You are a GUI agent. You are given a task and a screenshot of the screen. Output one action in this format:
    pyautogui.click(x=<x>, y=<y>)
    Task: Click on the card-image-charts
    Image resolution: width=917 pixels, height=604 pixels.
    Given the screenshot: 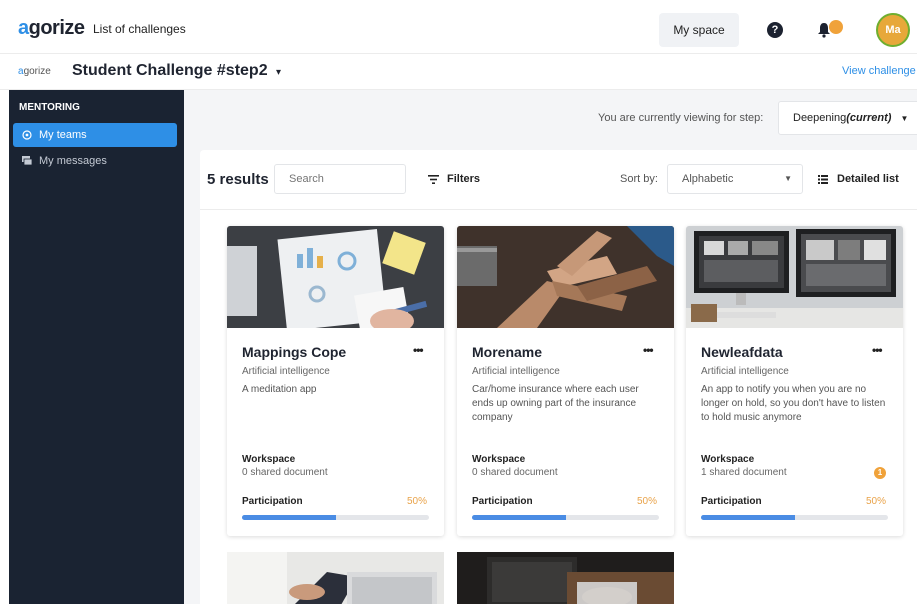 What is the action you would take?
    pyautogui.click(x=335, y=277)
    